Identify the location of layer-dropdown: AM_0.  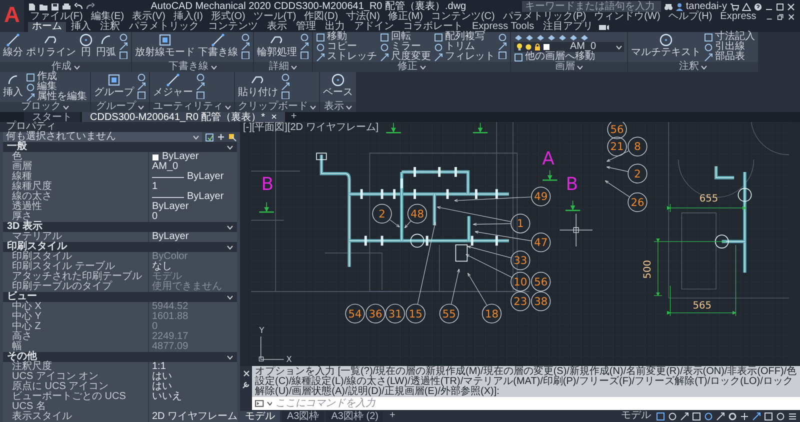
(569, 47).